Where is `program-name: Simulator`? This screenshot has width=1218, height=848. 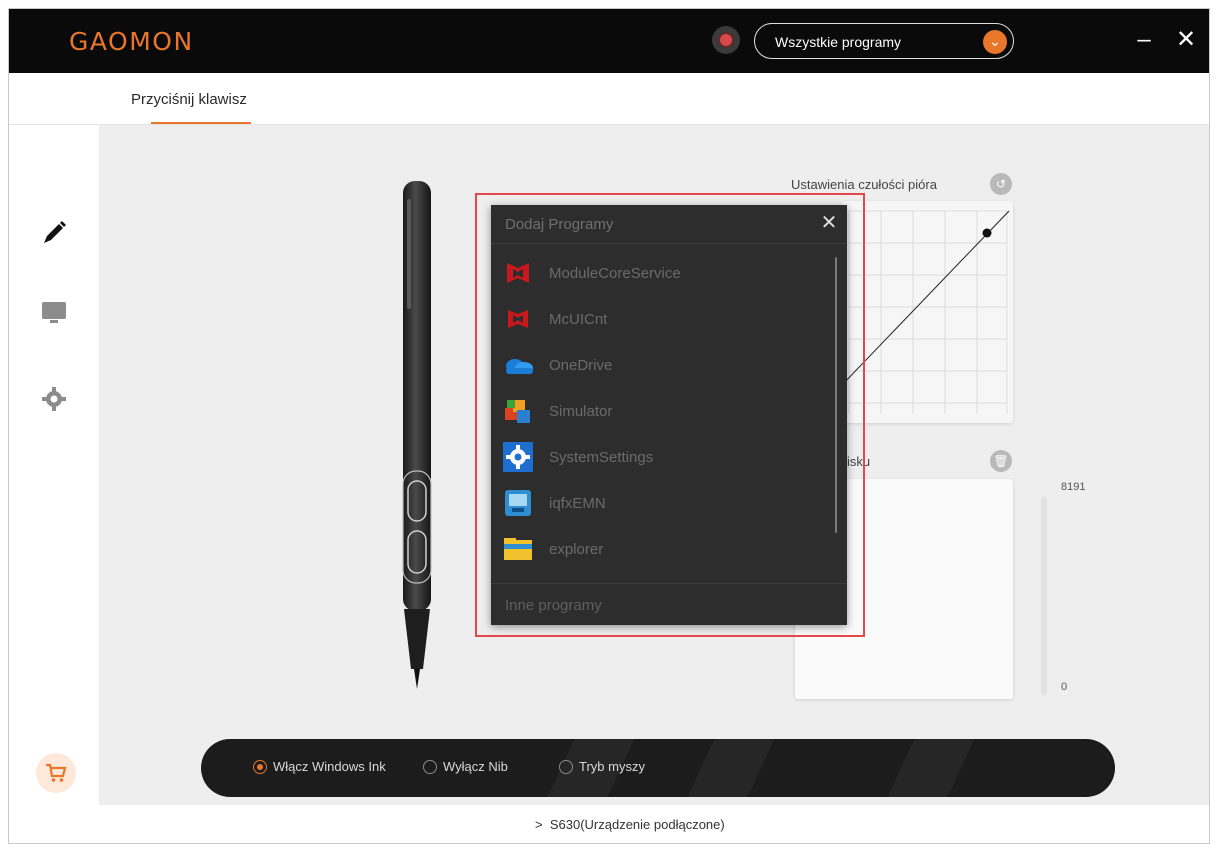 program-name: Simulator is located at coordinates (581, 411).